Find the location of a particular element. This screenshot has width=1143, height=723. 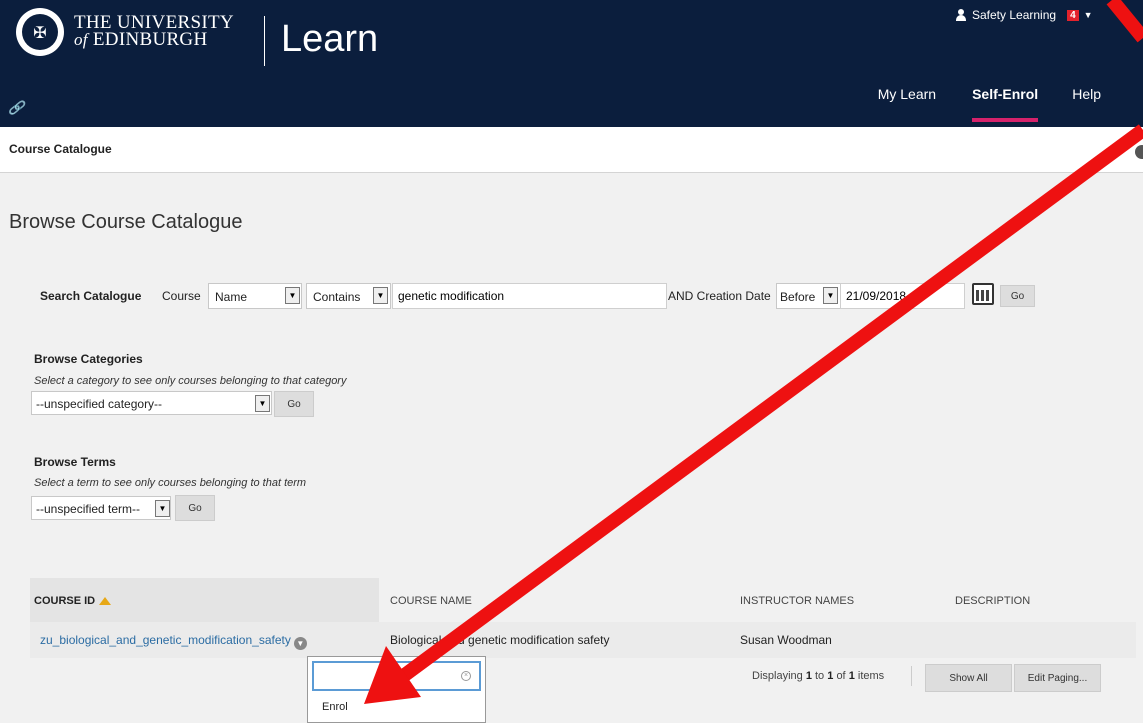

term-go-button: Go is located at coordinates (195, 508).